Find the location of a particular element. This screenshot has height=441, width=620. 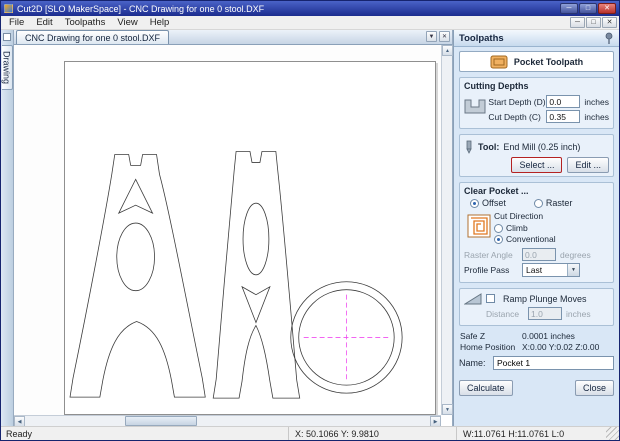

status-cursor-position: X: 50.1066 Y: 9.9810 is located at coordinates (372, 433).